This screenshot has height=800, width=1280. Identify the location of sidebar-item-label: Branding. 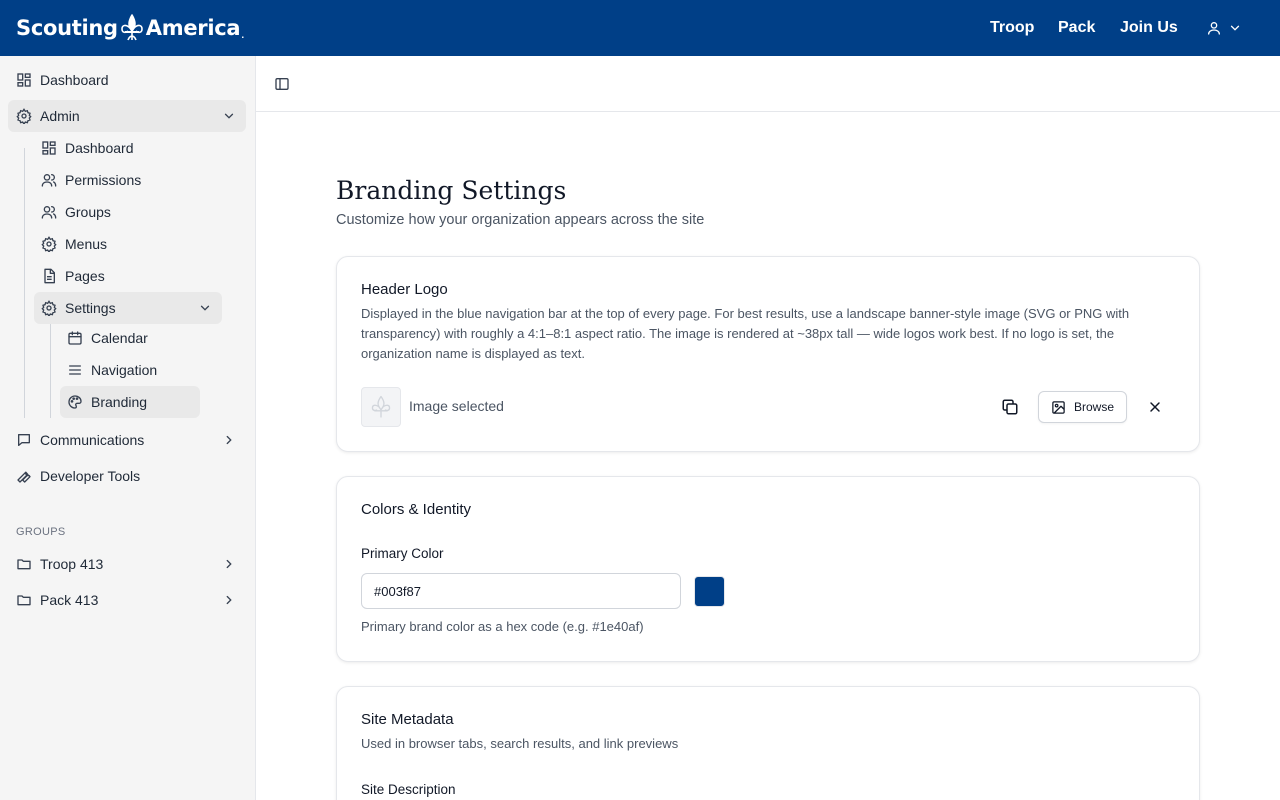
(119, 402).